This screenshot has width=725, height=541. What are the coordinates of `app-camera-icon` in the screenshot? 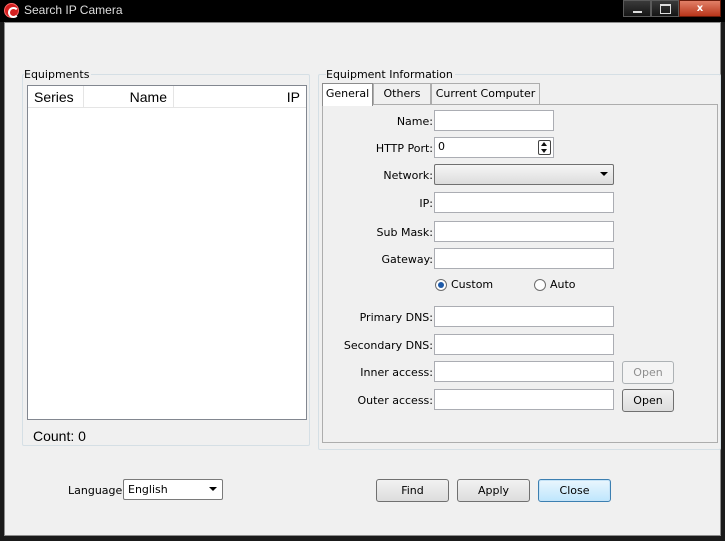 It's located at (11, 10).